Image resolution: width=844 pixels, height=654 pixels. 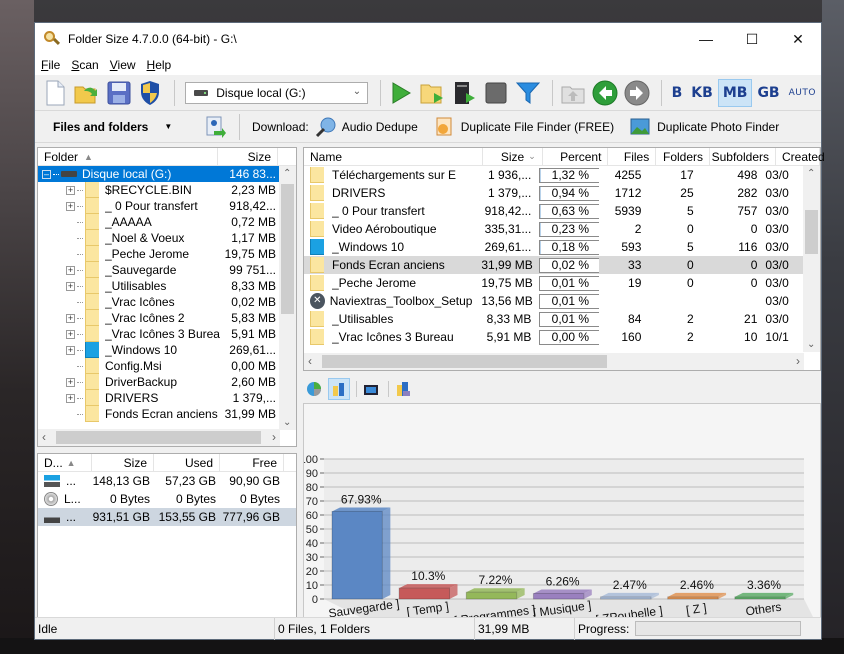 What do you see at coordinates (800, 156) in the screenshot?
I see `files-header-created: Created` at bounding box center [800, 156].